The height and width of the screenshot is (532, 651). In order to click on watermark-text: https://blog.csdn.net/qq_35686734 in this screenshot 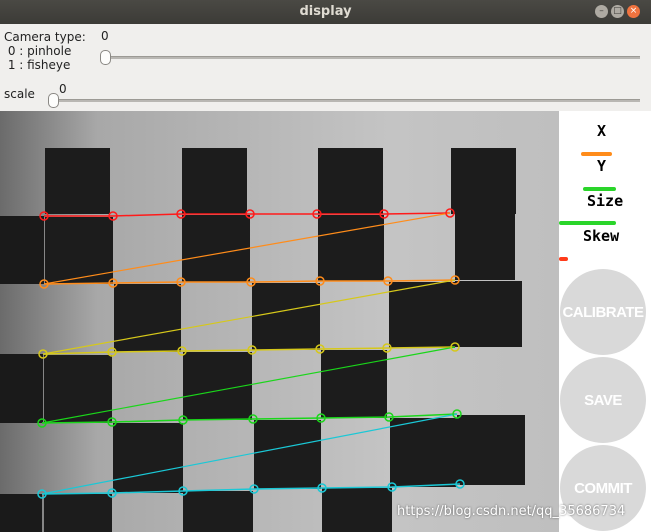, I will do `click(511, 511)`.